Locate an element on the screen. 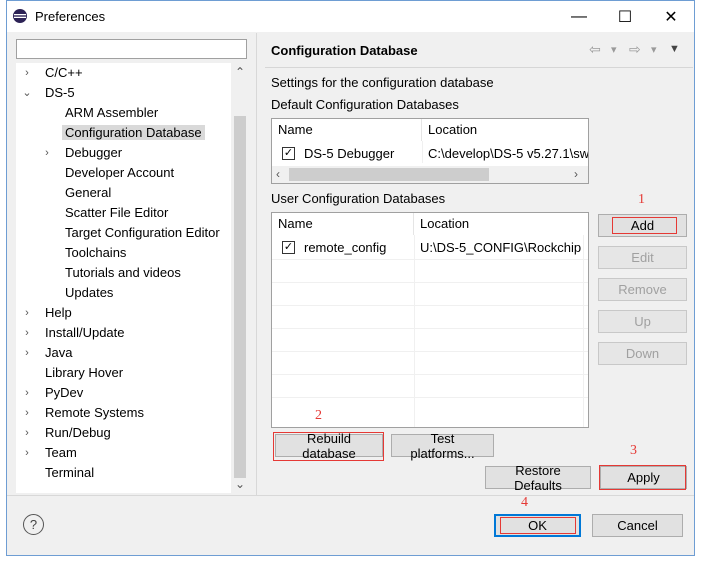 The image size is (701, 562). tree-item-developer-account: Developer Account is located at coordinates (119, 173).